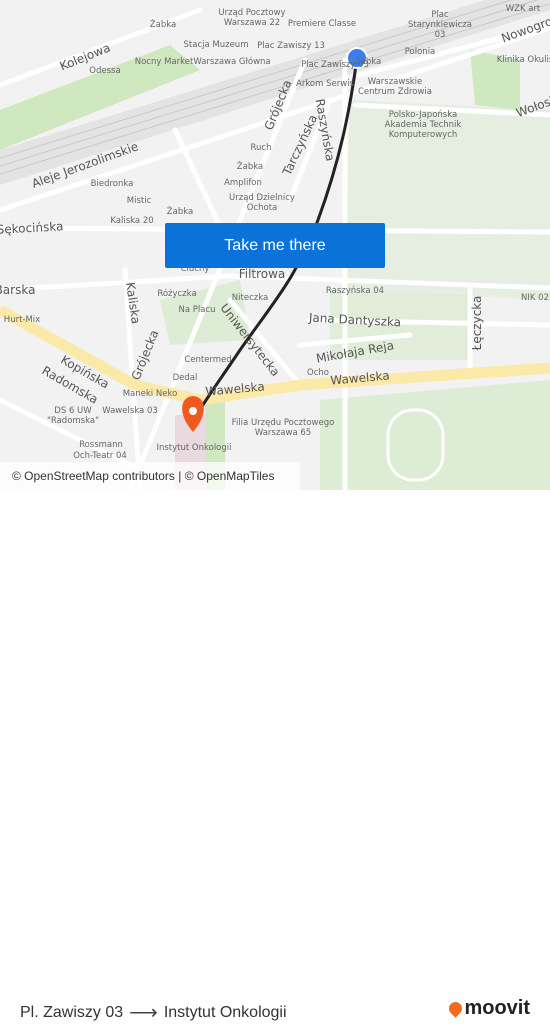 The height and width of the screenshot is (1025, 550). Describe the element at coordinates (318, 373) in the screenshot. I see `poi-label: Ocho` at that location.